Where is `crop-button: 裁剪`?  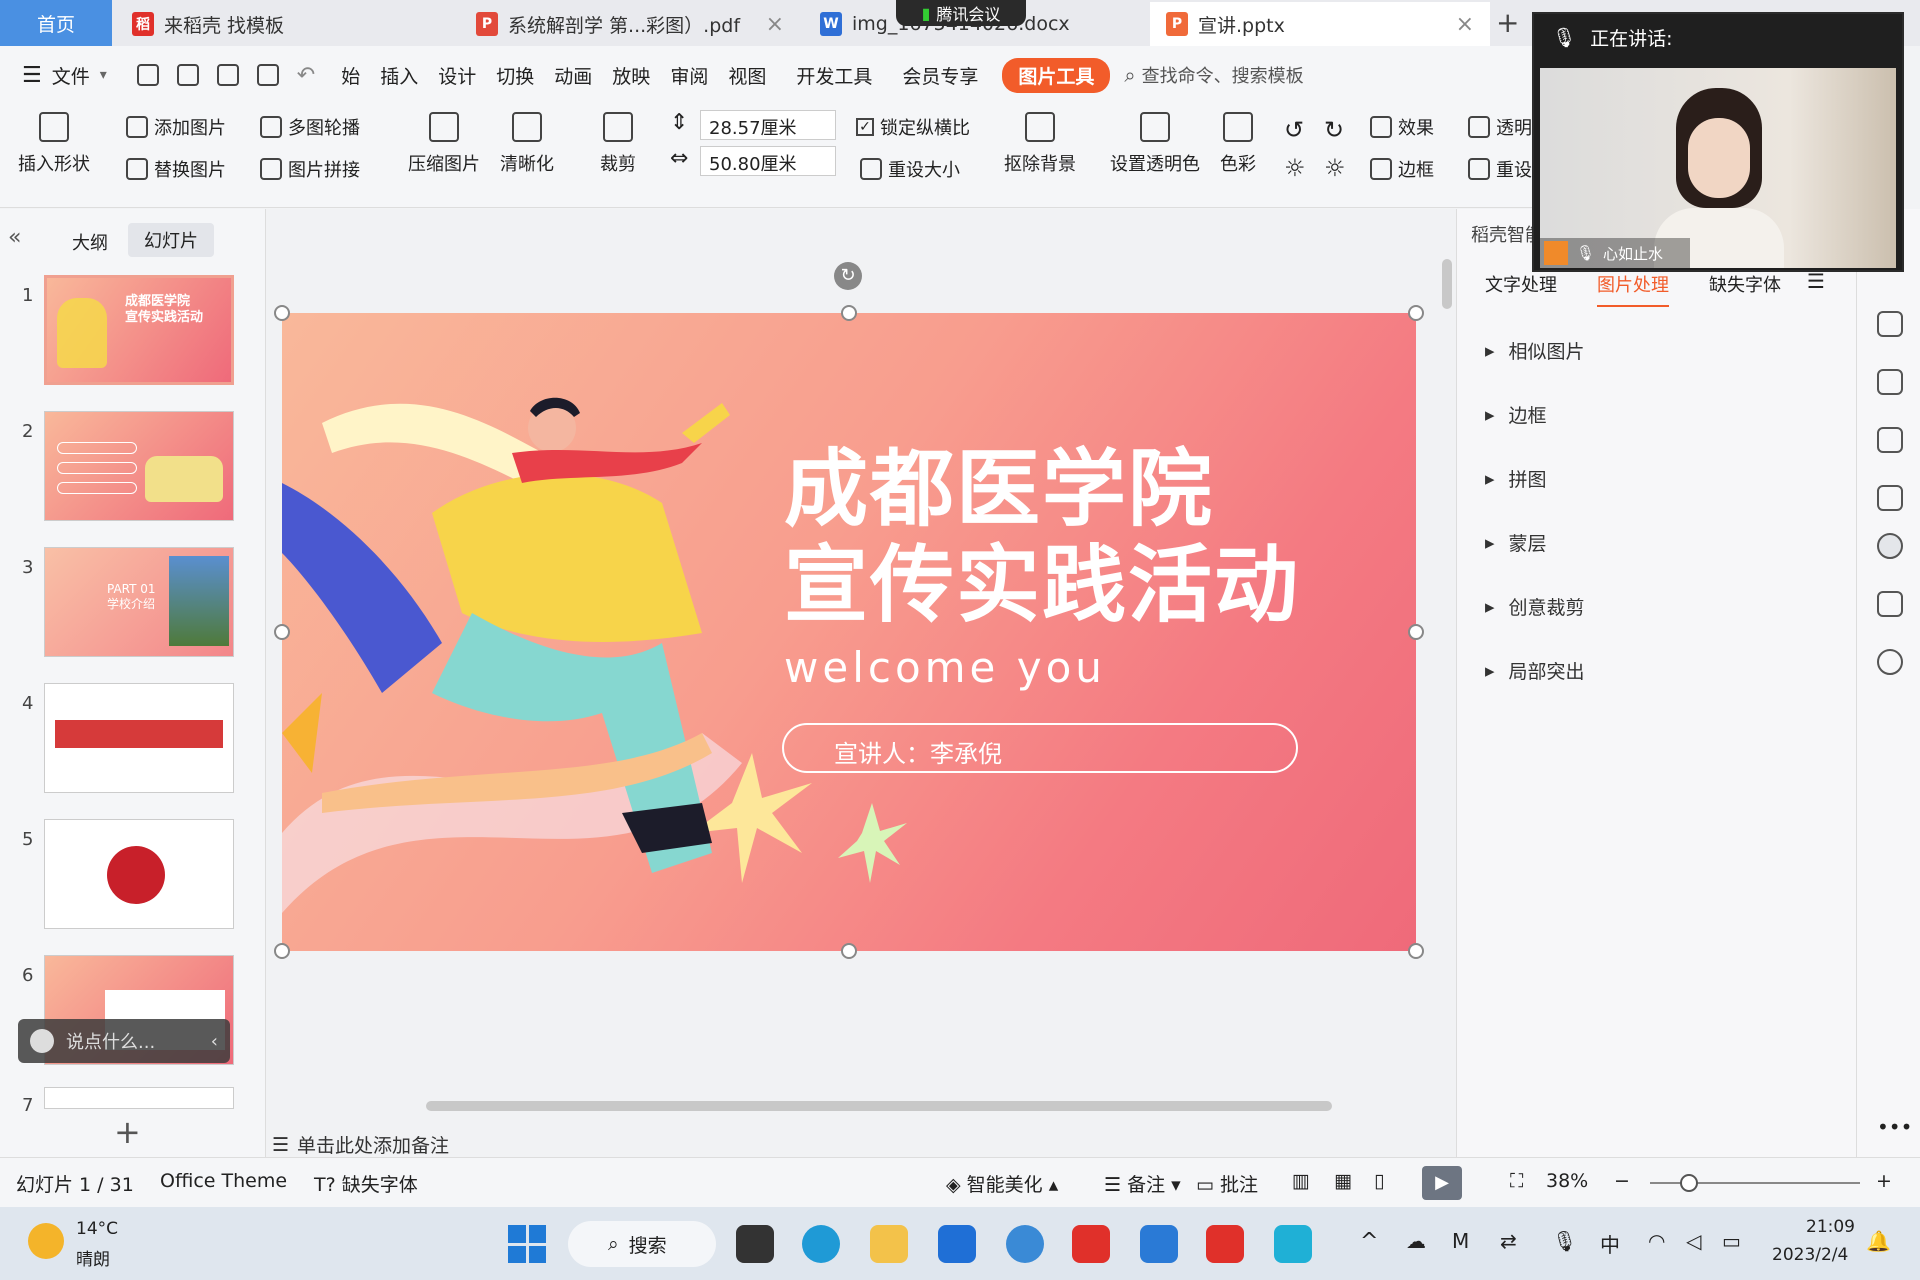 crop-button: 裁剪 is located at coordinates (618, 144).